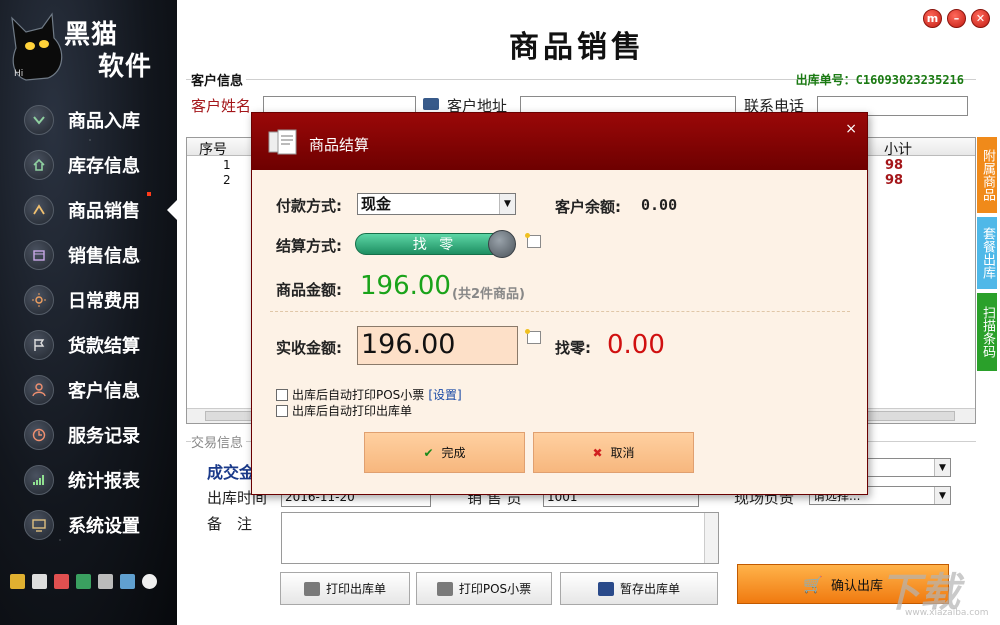  What do you see at coordinates (104, 121) in the screenshot?
I see `sidebar-item-label: 商品入库` at bounding box center [104, 121].